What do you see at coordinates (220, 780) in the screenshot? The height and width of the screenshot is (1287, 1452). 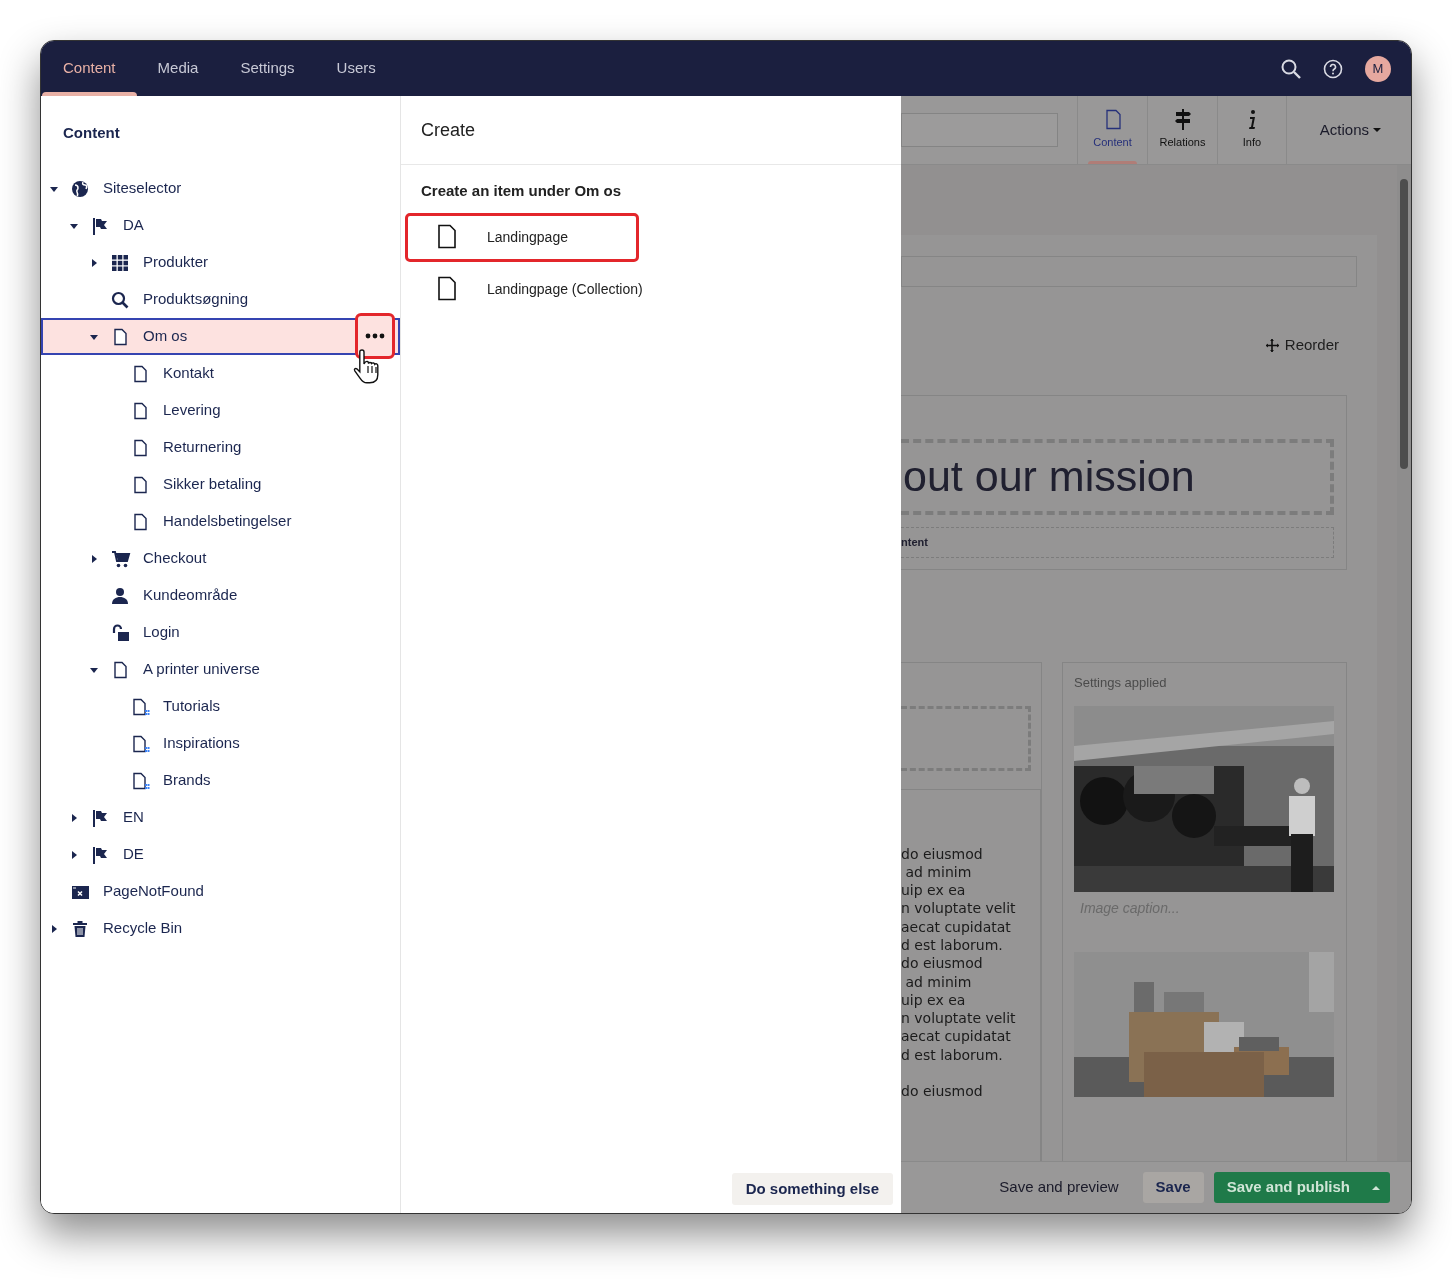 I see `tree-item: Brands` at bounding box center [220, 780].